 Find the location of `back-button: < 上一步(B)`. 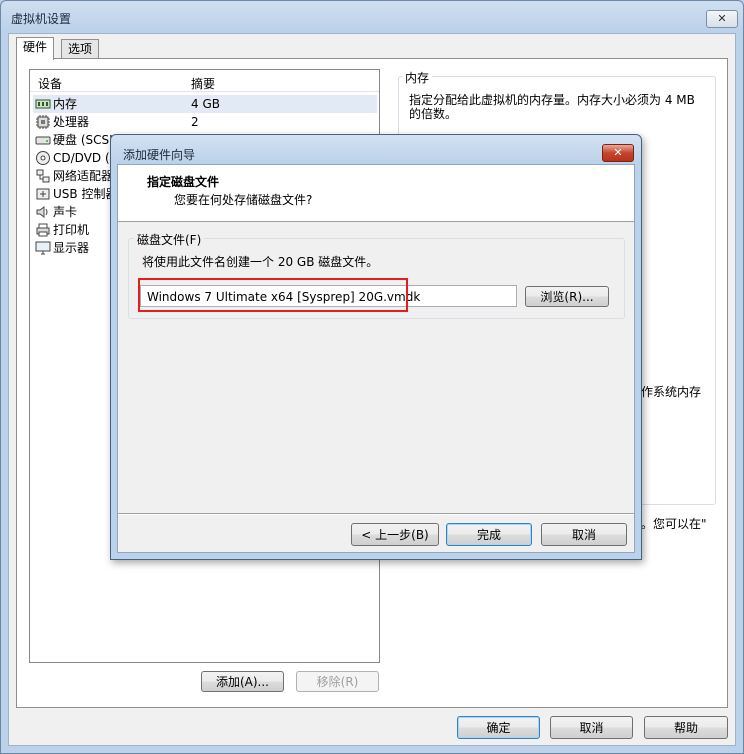

back-button: < 上一步(B) is located at coordinates (395, 534).